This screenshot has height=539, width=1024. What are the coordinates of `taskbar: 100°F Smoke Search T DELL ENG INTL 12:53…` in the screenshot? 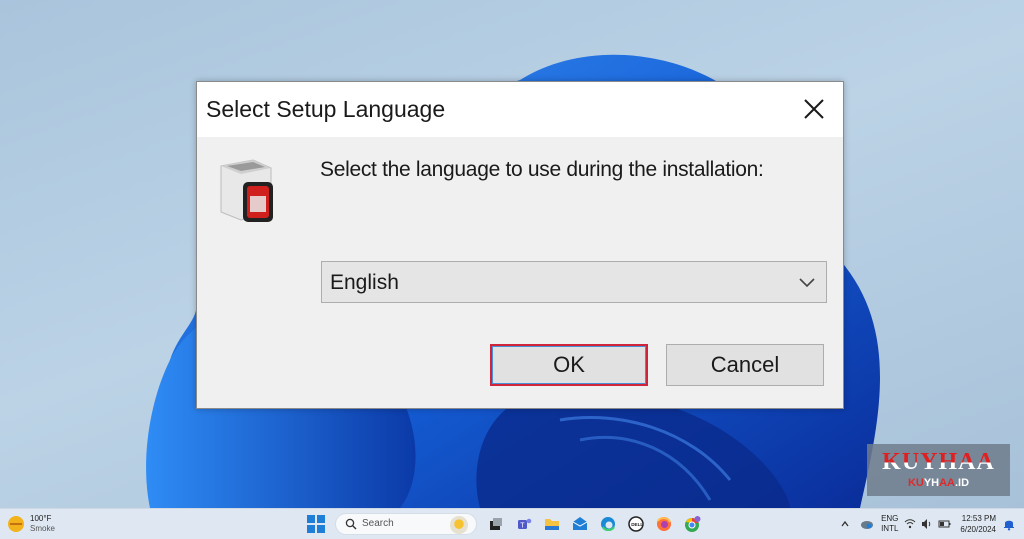 It's located at (512, 523).